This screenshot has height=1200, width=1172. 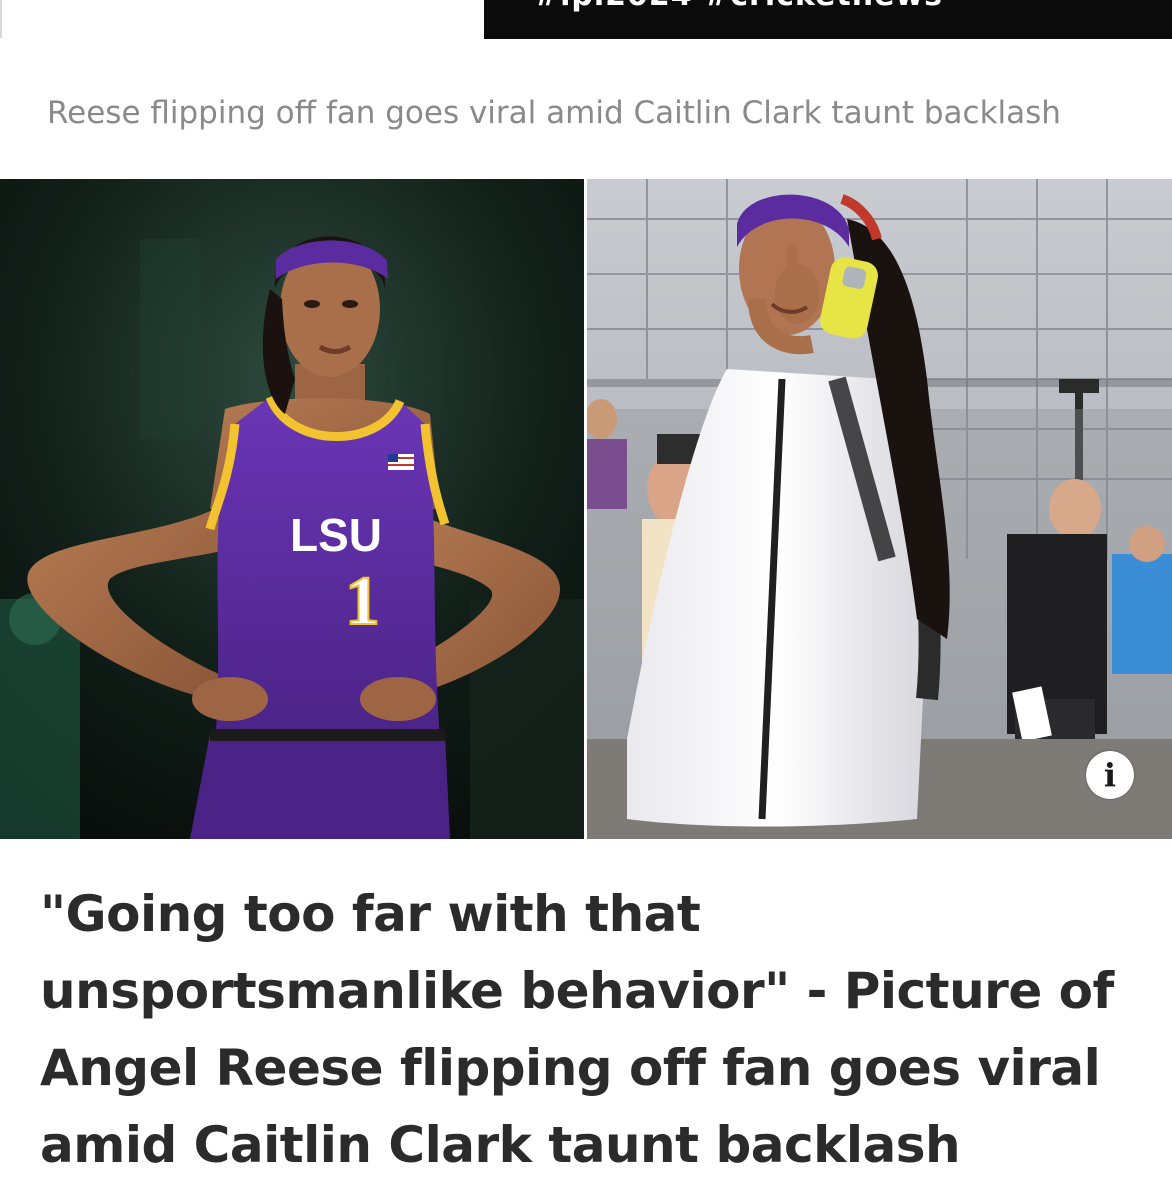 I want to click on jersey-text: LSU, so click(x=336, y=535).